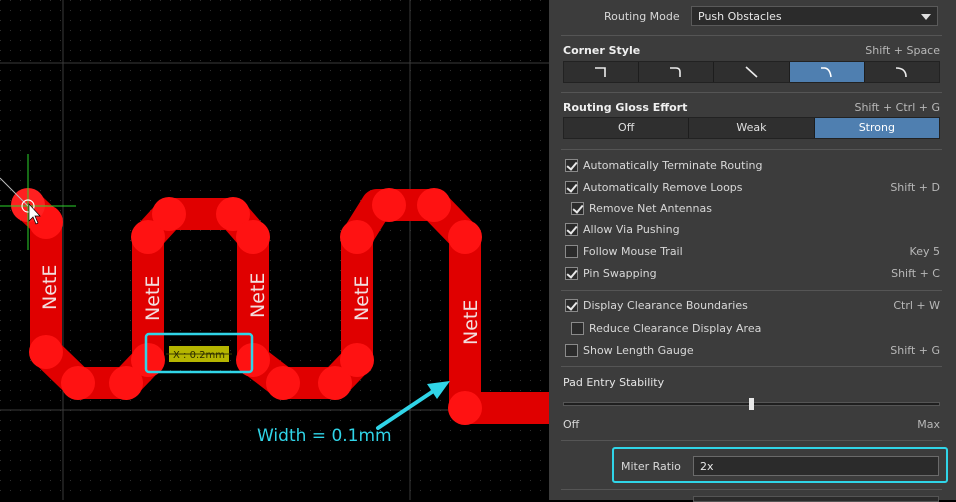 The image size is (956, 502). Describe the element at coordinates (571, 229) in the screenshot. I see `allow-via-pushing-checkbox` at that location.